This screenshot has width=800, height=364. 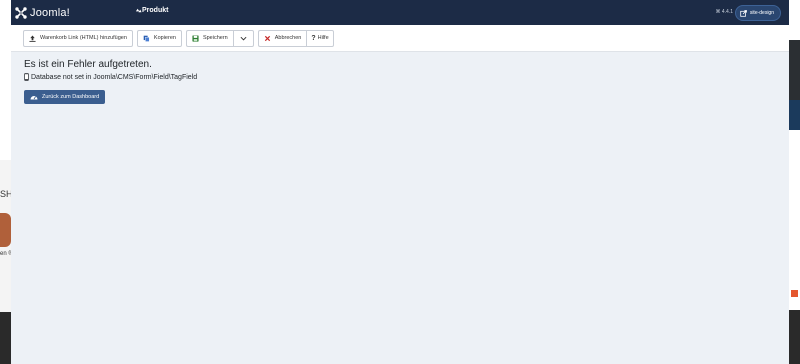 What do you see at coordinates (71, 97) in the screenshot?
I see `back-to-dashboard-label: Zurück zum Dashboard` at bounding box center [71, 97].